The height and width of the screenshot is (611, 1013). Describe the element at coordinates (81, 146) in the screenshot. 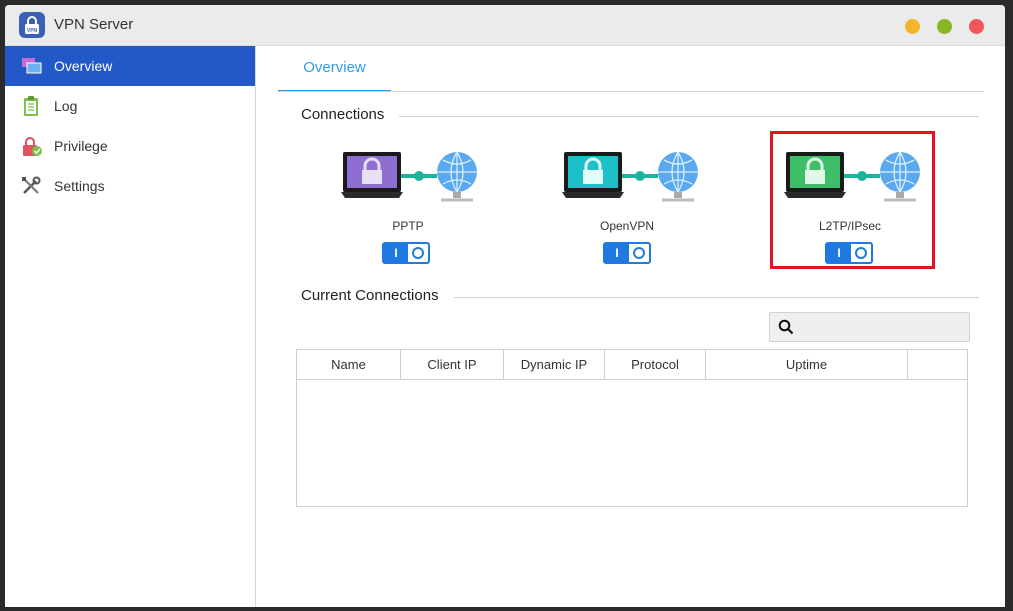

I see `sidebar-item-label: Privilege` at that location.